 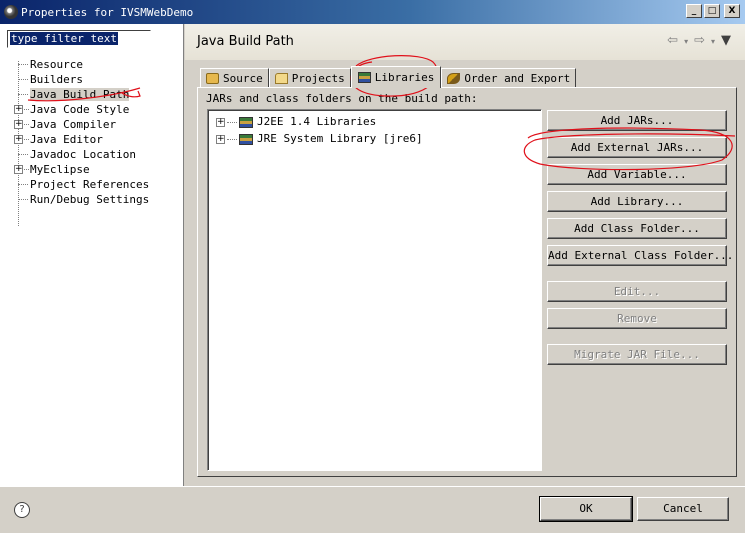 I want to click on tab-order-and-export: Order and Export, so click(x=509, y=78).